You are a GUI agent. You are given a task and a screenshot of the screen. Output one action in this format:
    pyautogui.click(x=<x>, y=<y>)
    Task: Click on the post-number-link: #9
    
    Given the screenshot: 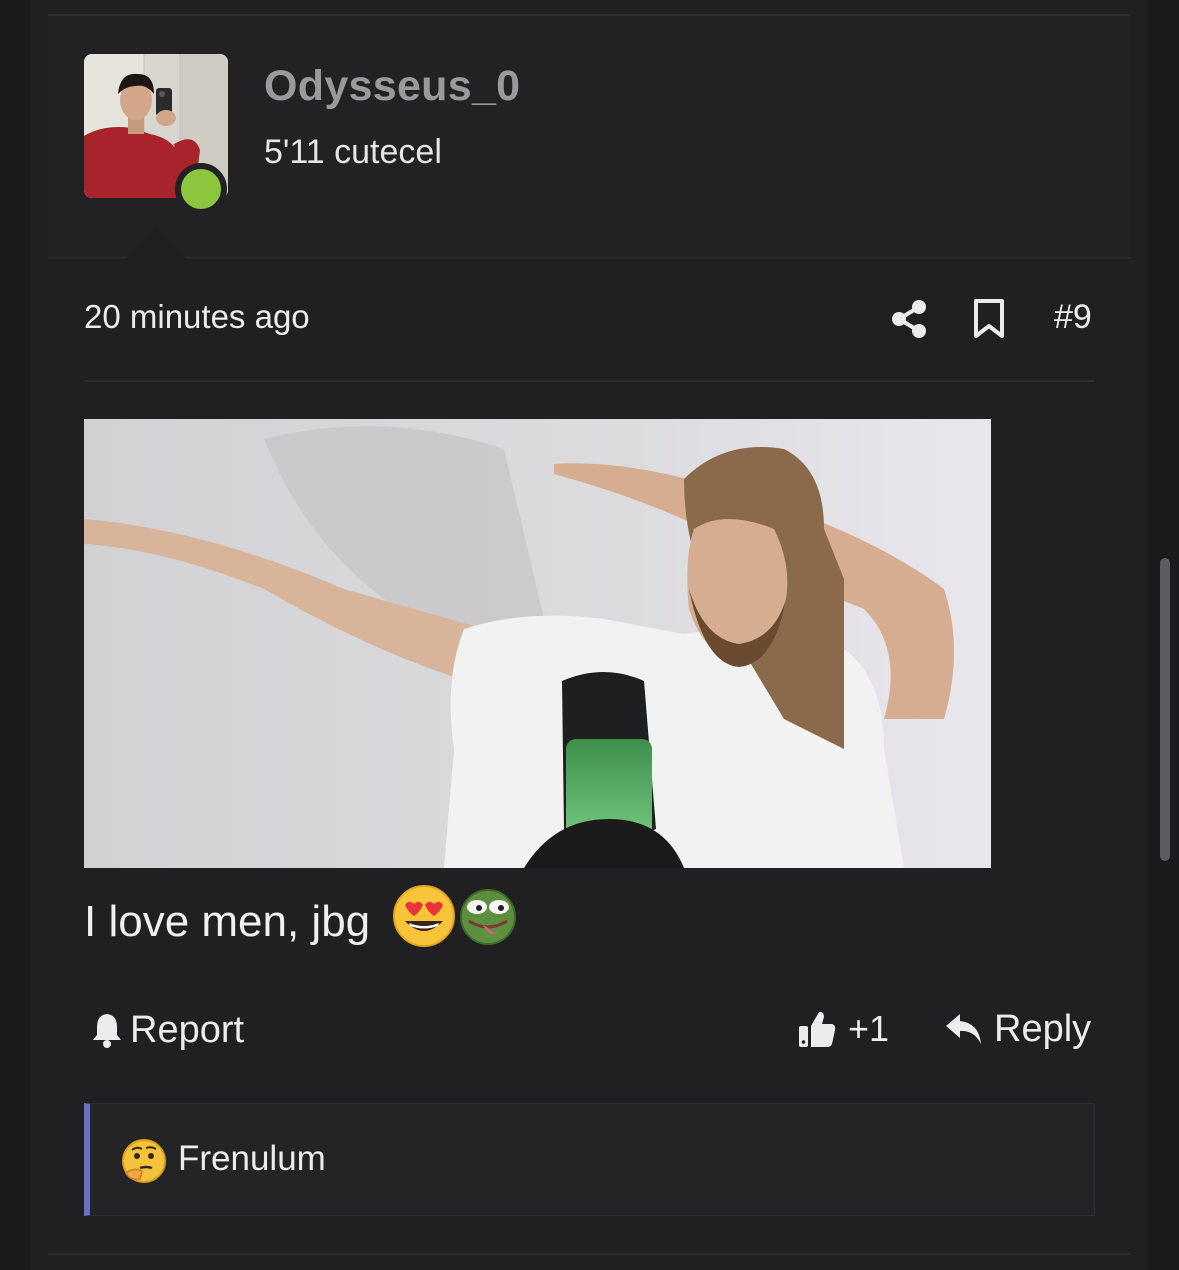 What is the action you would take?
    pyautogui.click(x=1073, y=317)
    